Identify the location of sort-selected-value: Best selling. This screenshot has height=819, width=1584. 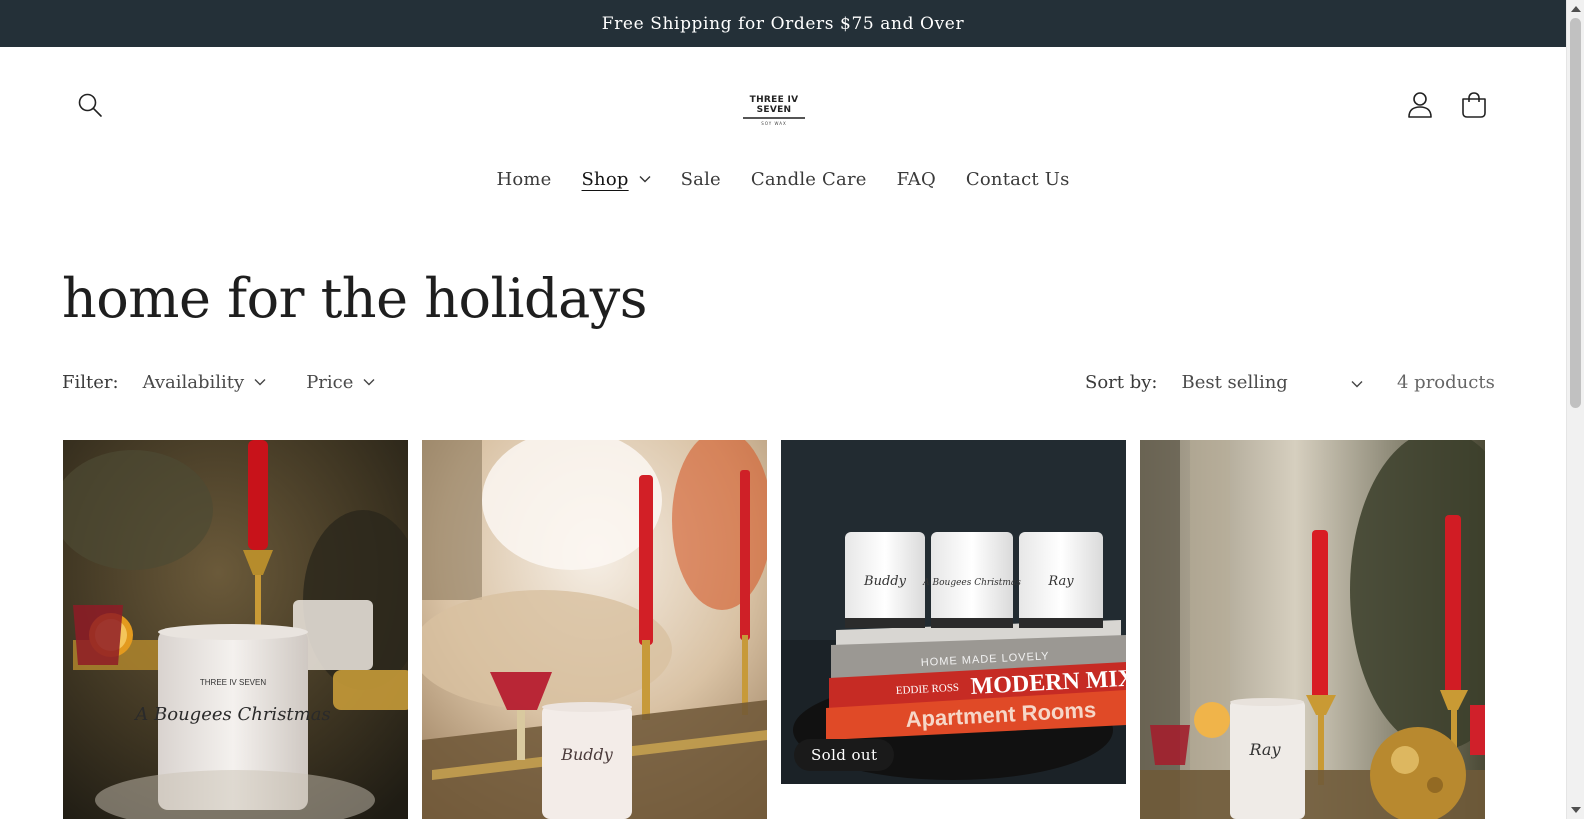
(1234, 382).